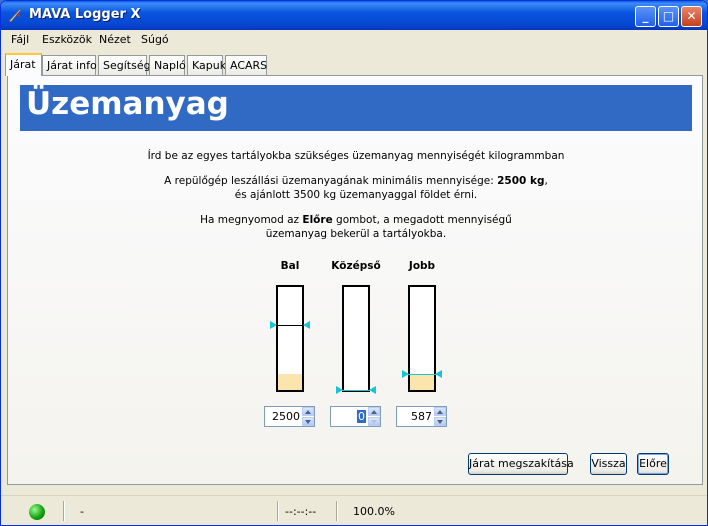 The height and width of the screenshot is (526, 708). What do you see at coordinates (422, 266) in the screenshot?
I see `tank-right-label: Jobb` at bounding box center [422, 266].